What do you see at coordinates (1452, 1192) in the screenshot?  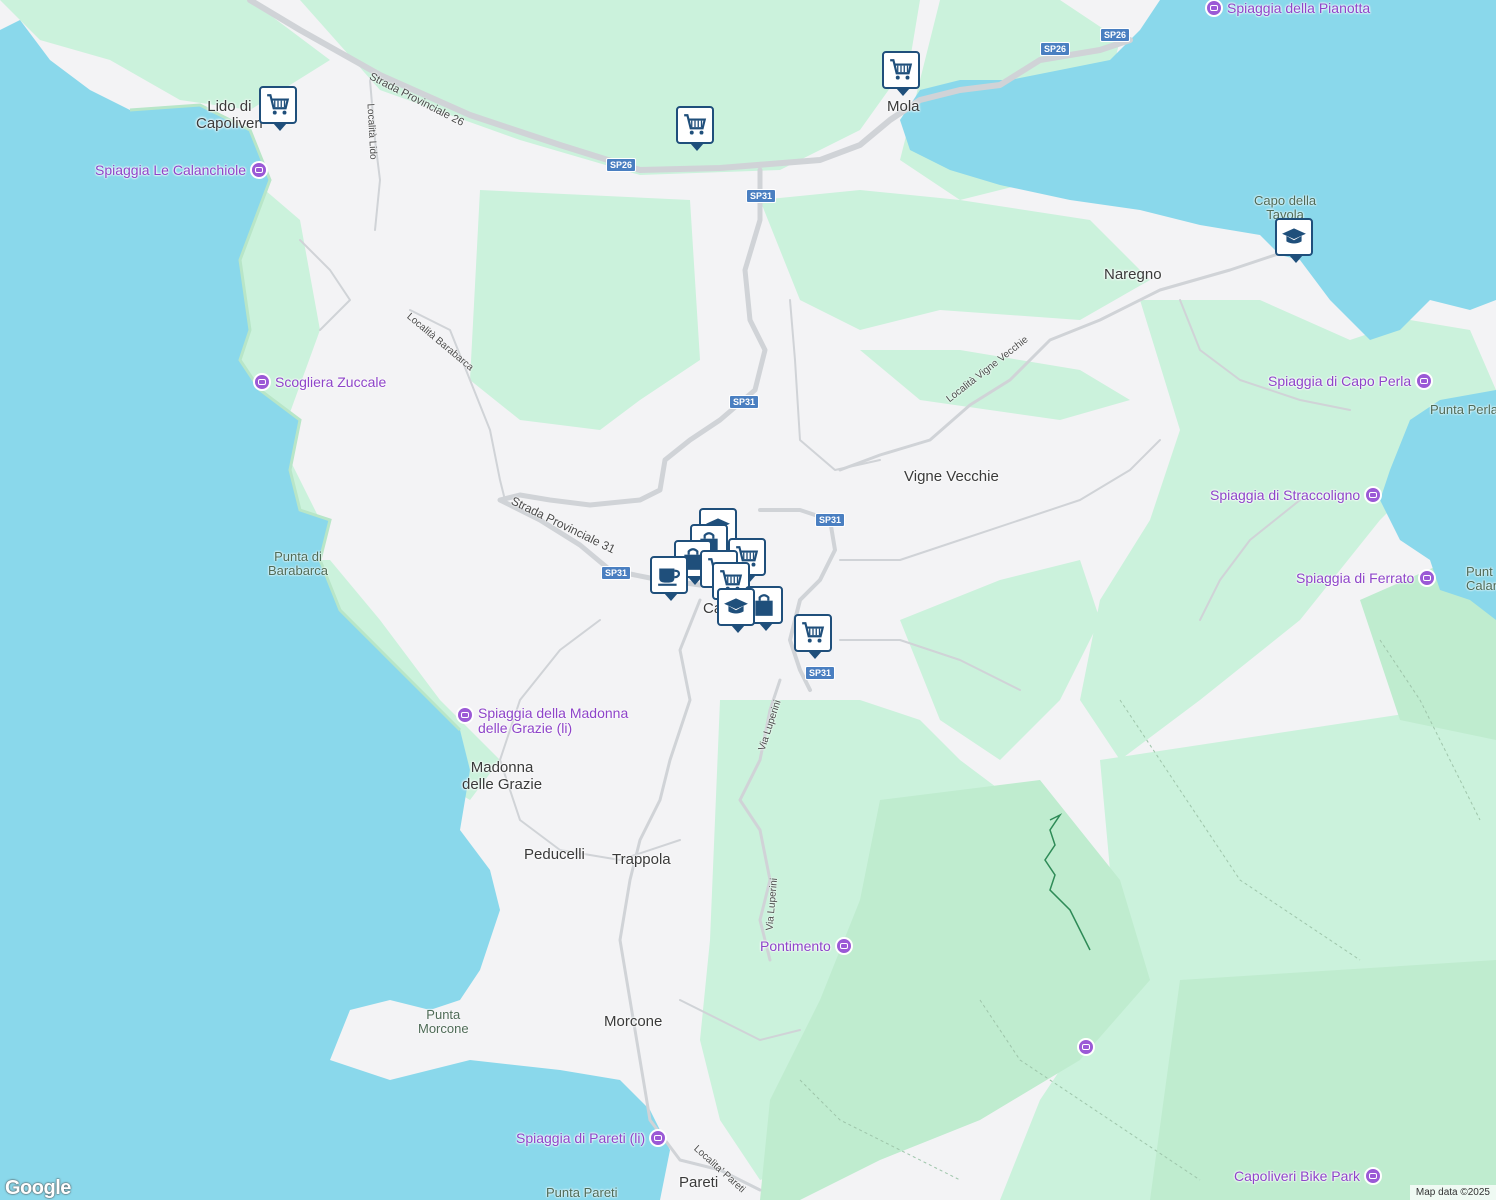 I see `map-attribution: Map data ©2025` at bounding box center [1452, 1192].